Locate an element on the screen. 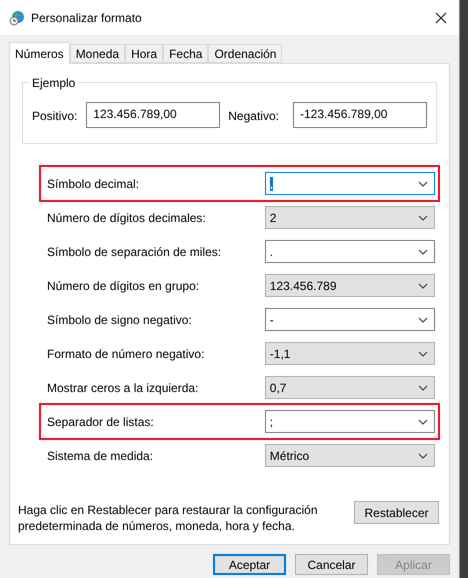 This screenshot has height=578, width=468. tab: Moneda is located at coordinates (98, 53).